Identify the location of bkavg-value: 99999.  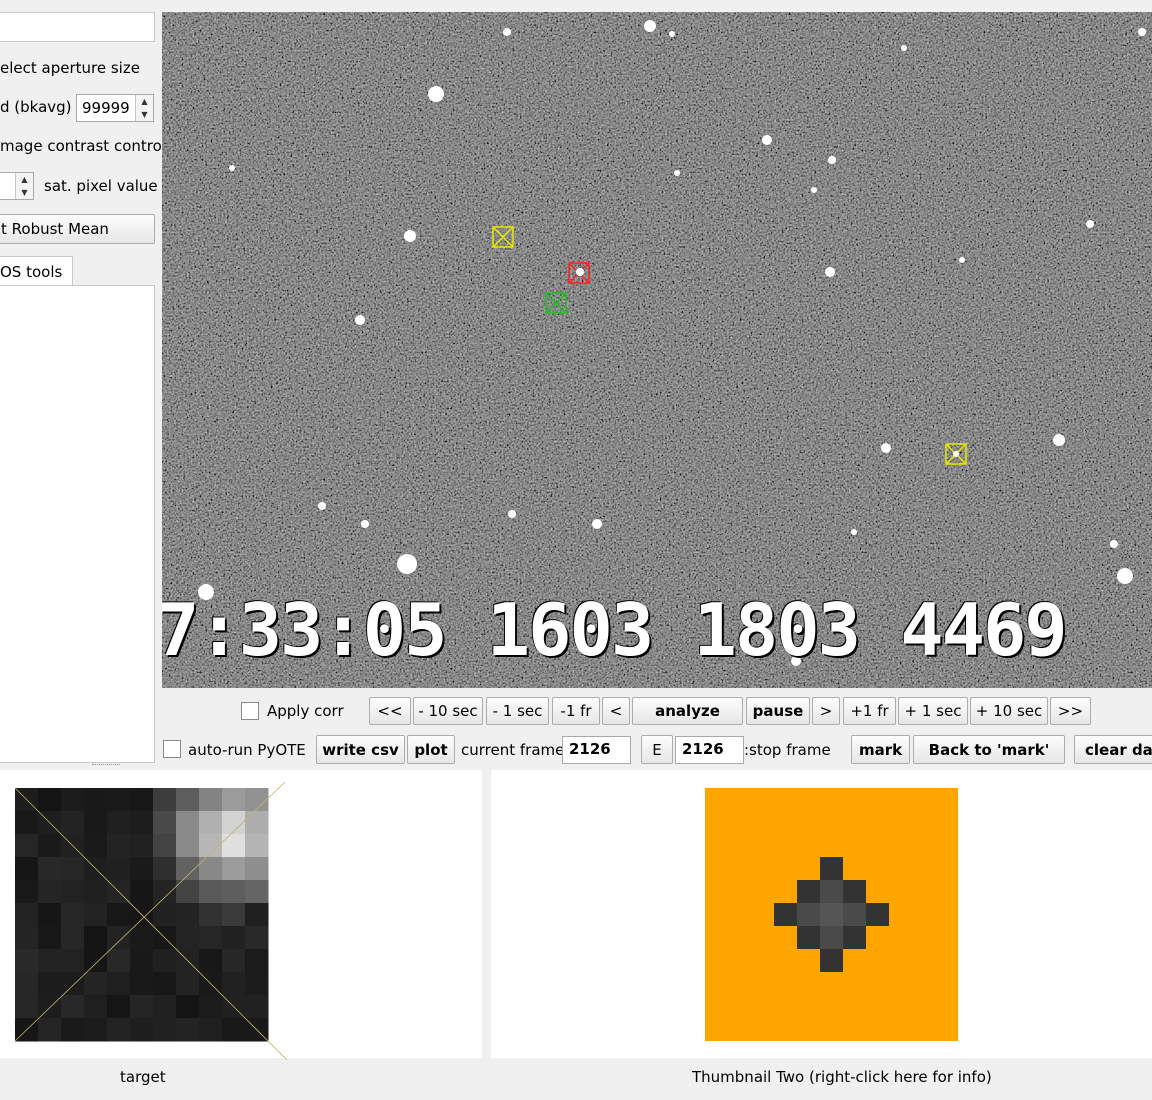
(106, 108).